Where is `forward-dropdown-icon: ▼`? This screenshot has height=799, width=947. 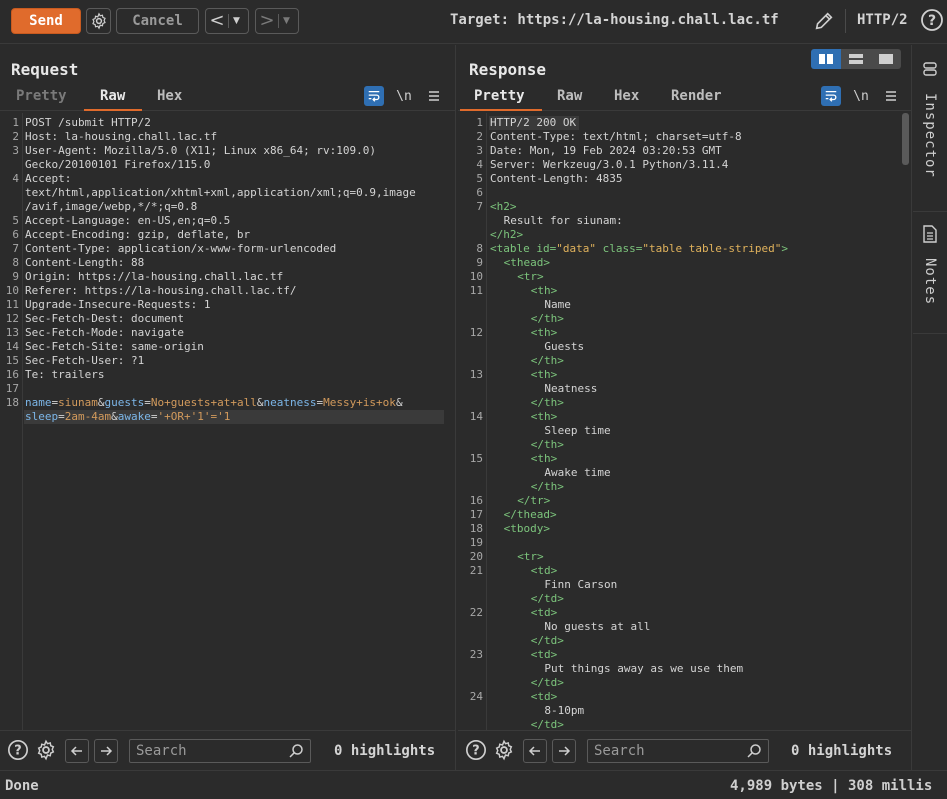 forward-dropdown-icon: ▼ is located at coordinates (286, 21).